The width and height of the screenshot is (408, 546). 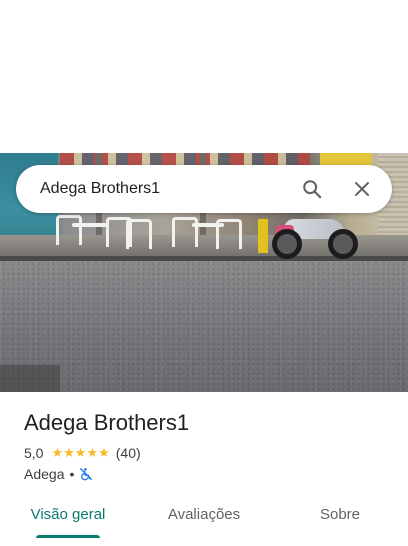 I want to click on category-row: Adega •, so click(x=58, y=474).